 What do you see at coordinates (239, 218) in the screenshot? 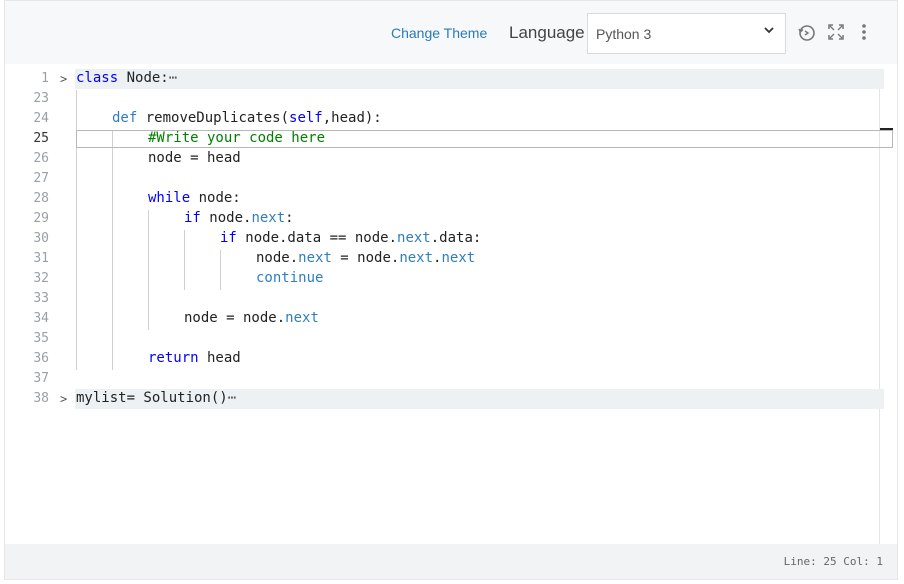
I see `code-line: if node.next:` at bounding box center [239, 218].